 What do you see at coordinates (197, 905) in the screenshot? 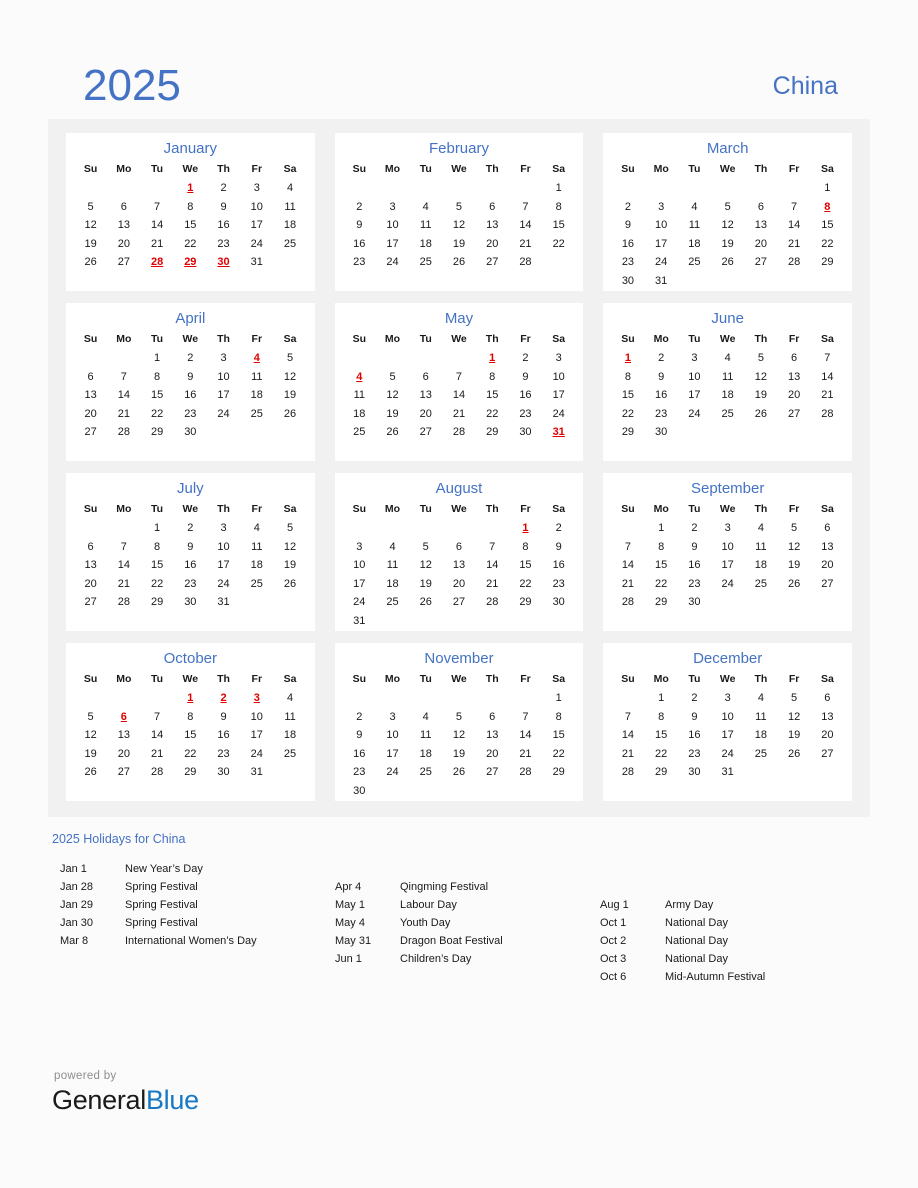
I see `holiday-list-item: Jan 29 Spring Festival` at bounding box center [197, 905].